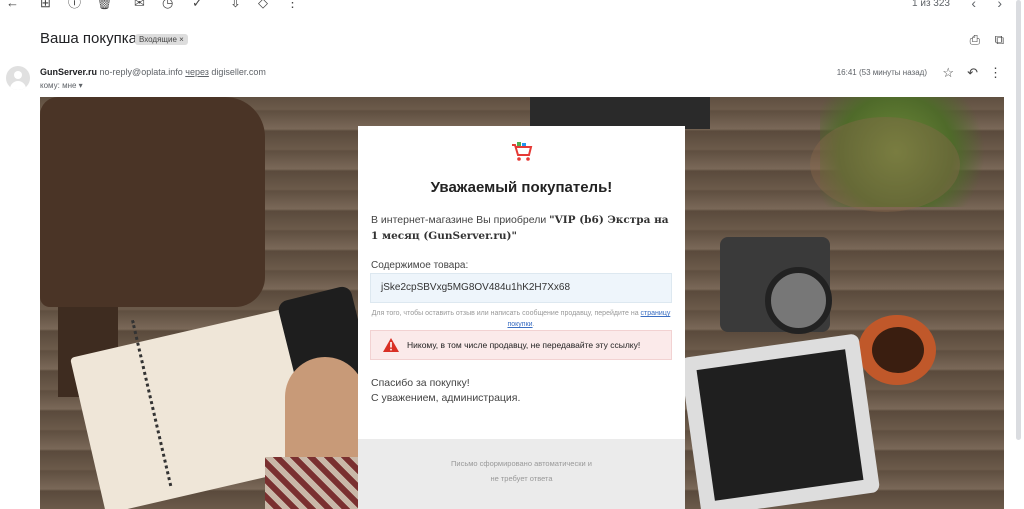 The height and width of the screenshot is (509, 1024). I want to click on mark-unread-icon: ✉, so click(139, 5).